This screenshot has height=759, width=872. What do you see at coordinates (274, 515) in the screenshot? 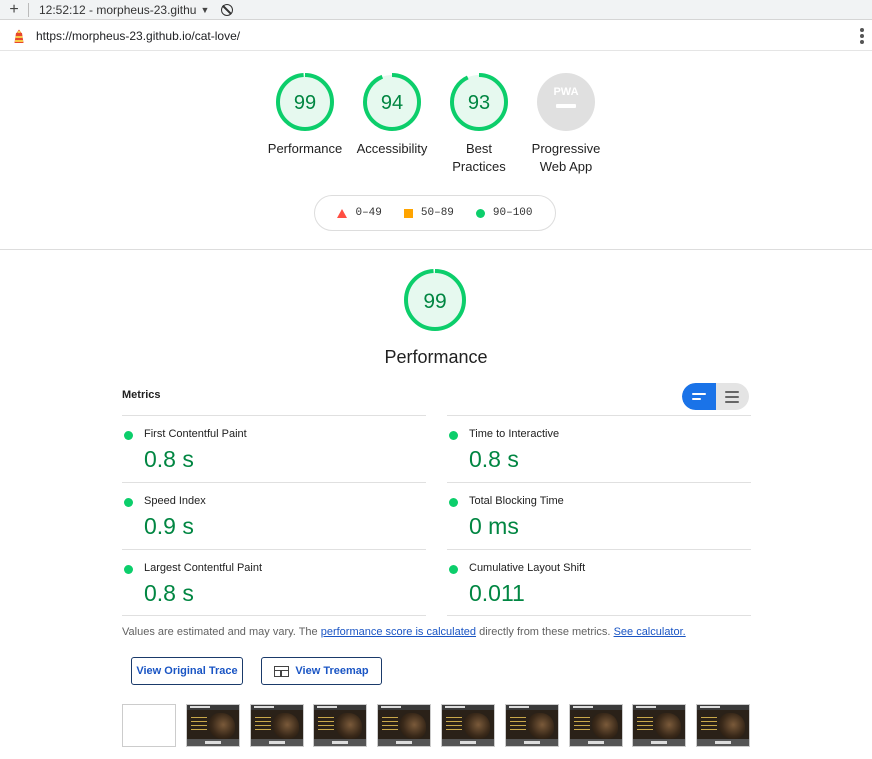
I see `metric-speed-index: Speed Index 0.9 s` at bounding box center [274, 515].